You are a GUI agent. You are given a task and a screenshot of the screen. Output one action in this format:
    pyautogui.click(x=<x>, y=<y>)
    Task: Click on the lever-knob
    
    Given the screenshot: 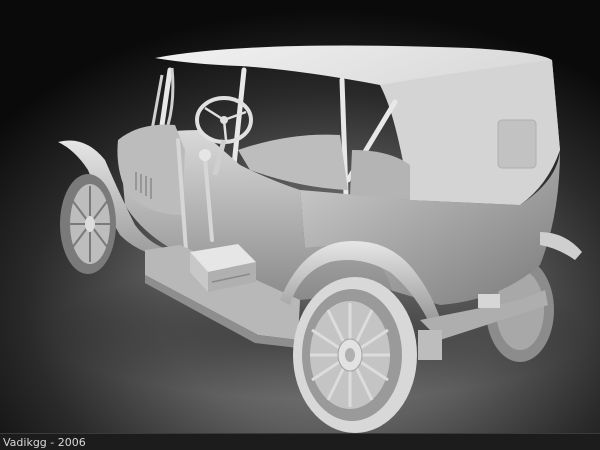 What is the action you would take?
    pyautogui.click(x=205, y=155)
    